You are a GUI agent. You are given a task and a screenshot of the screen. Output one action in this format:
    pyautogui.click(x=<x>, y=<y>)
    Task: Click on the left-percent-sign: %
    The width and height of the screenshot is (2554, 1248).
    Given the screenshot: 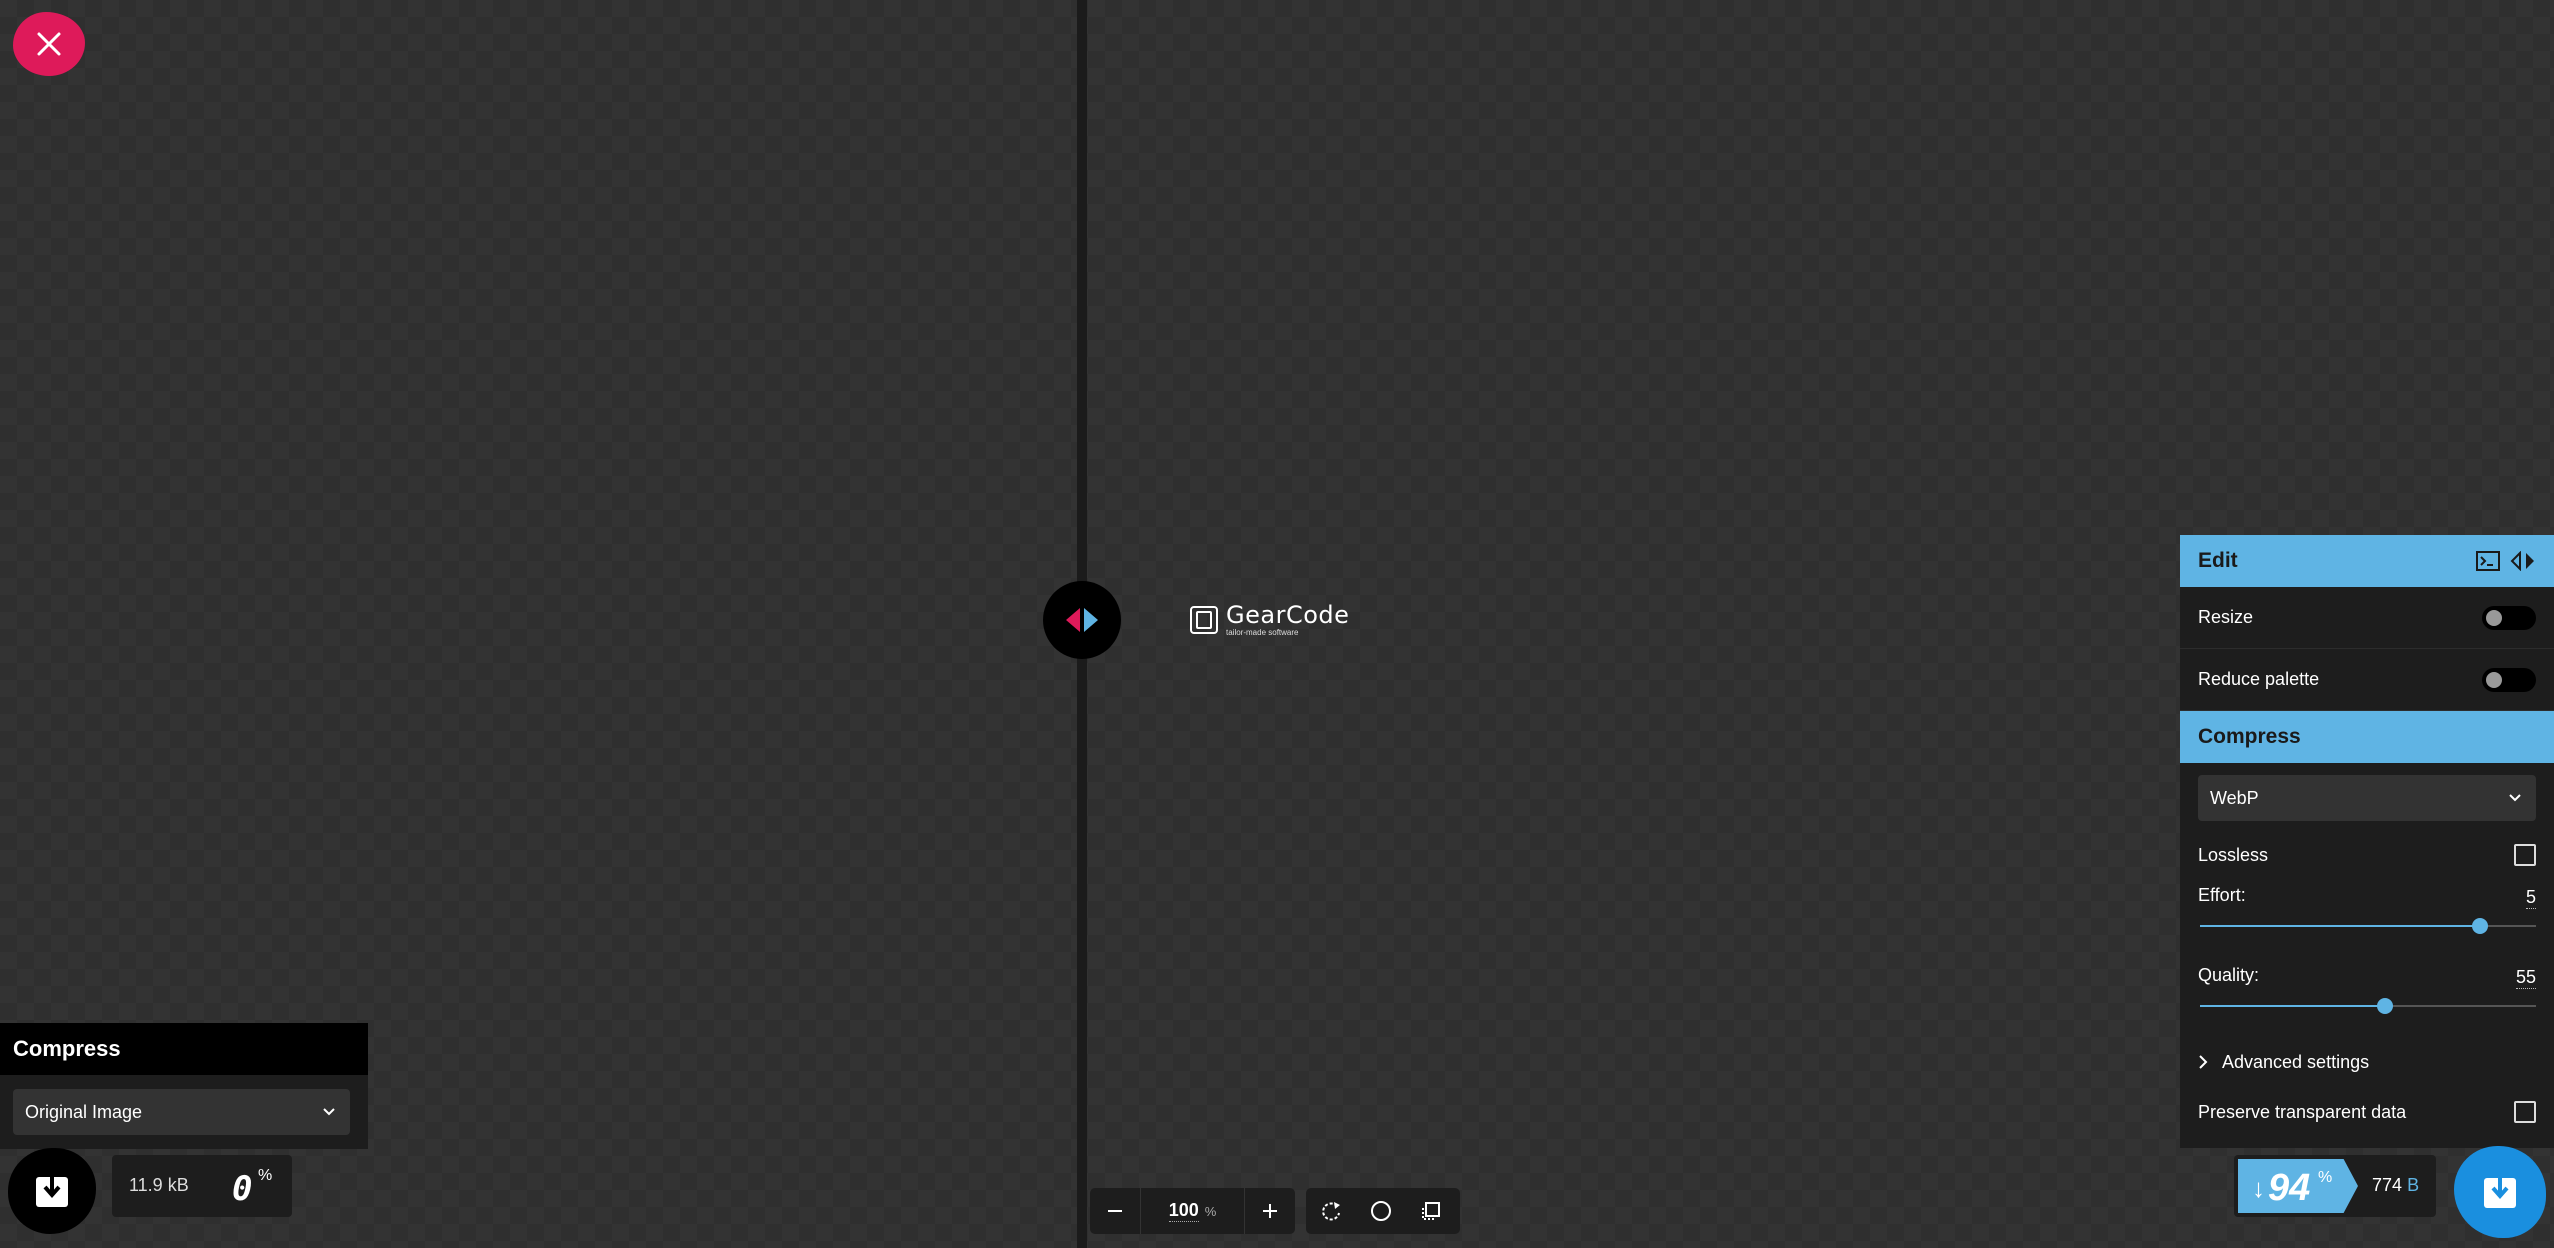 What is the action you would take?
    pyautogui.click(x=265, y=1175)
    